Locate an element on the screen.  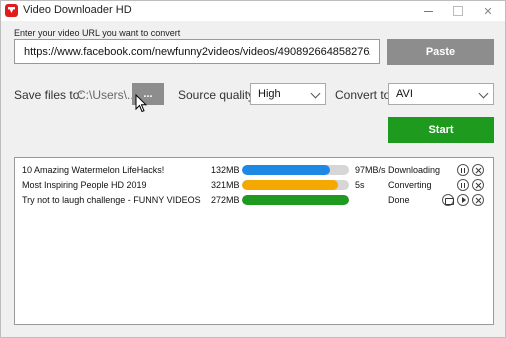
download-status: Done is located at coordinates (399, 200).